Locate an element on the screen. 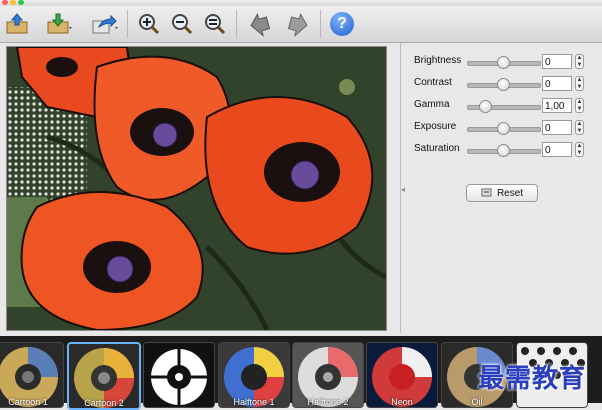  brightness-control: Brightness 0 ▲ ▼ is located at coordinates (502, 62).